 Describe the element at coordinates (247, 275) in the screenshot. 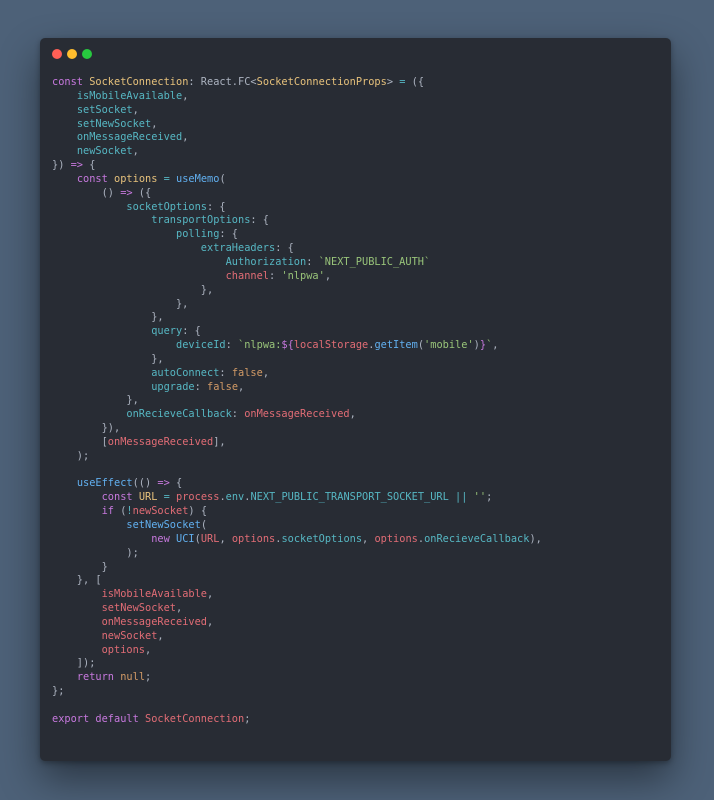

I see `code-token: channel` at that location.